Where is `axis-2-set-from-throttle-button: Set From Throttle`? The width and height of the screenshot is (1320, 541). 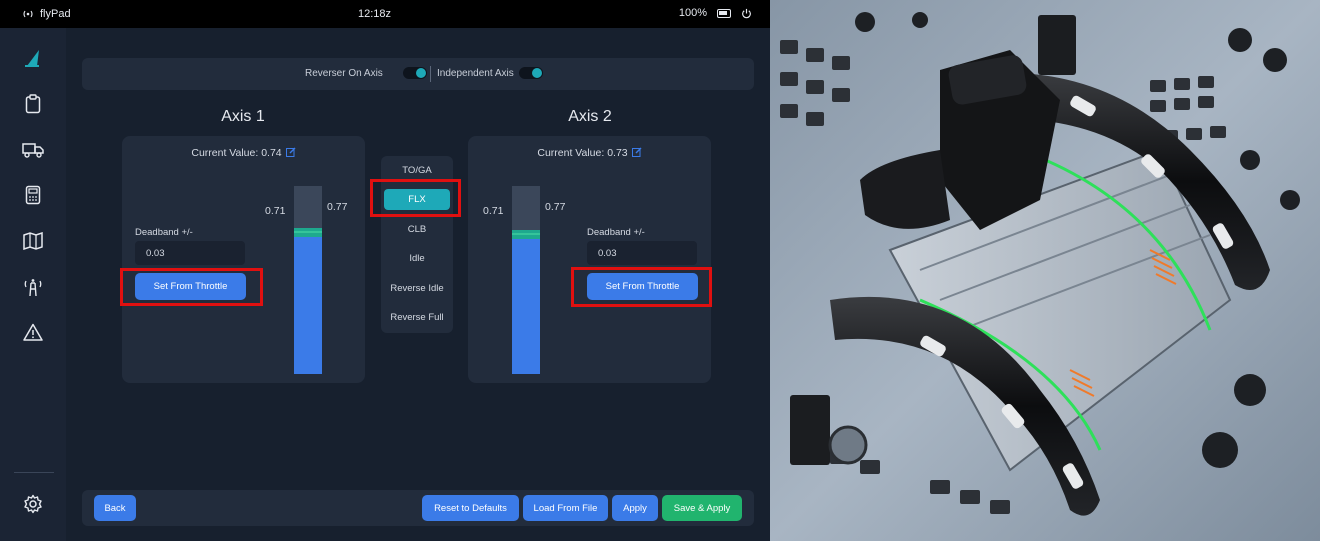 axis-2-set-from-throttle-button: Set From Throttle is located at coordinates (642, 286).